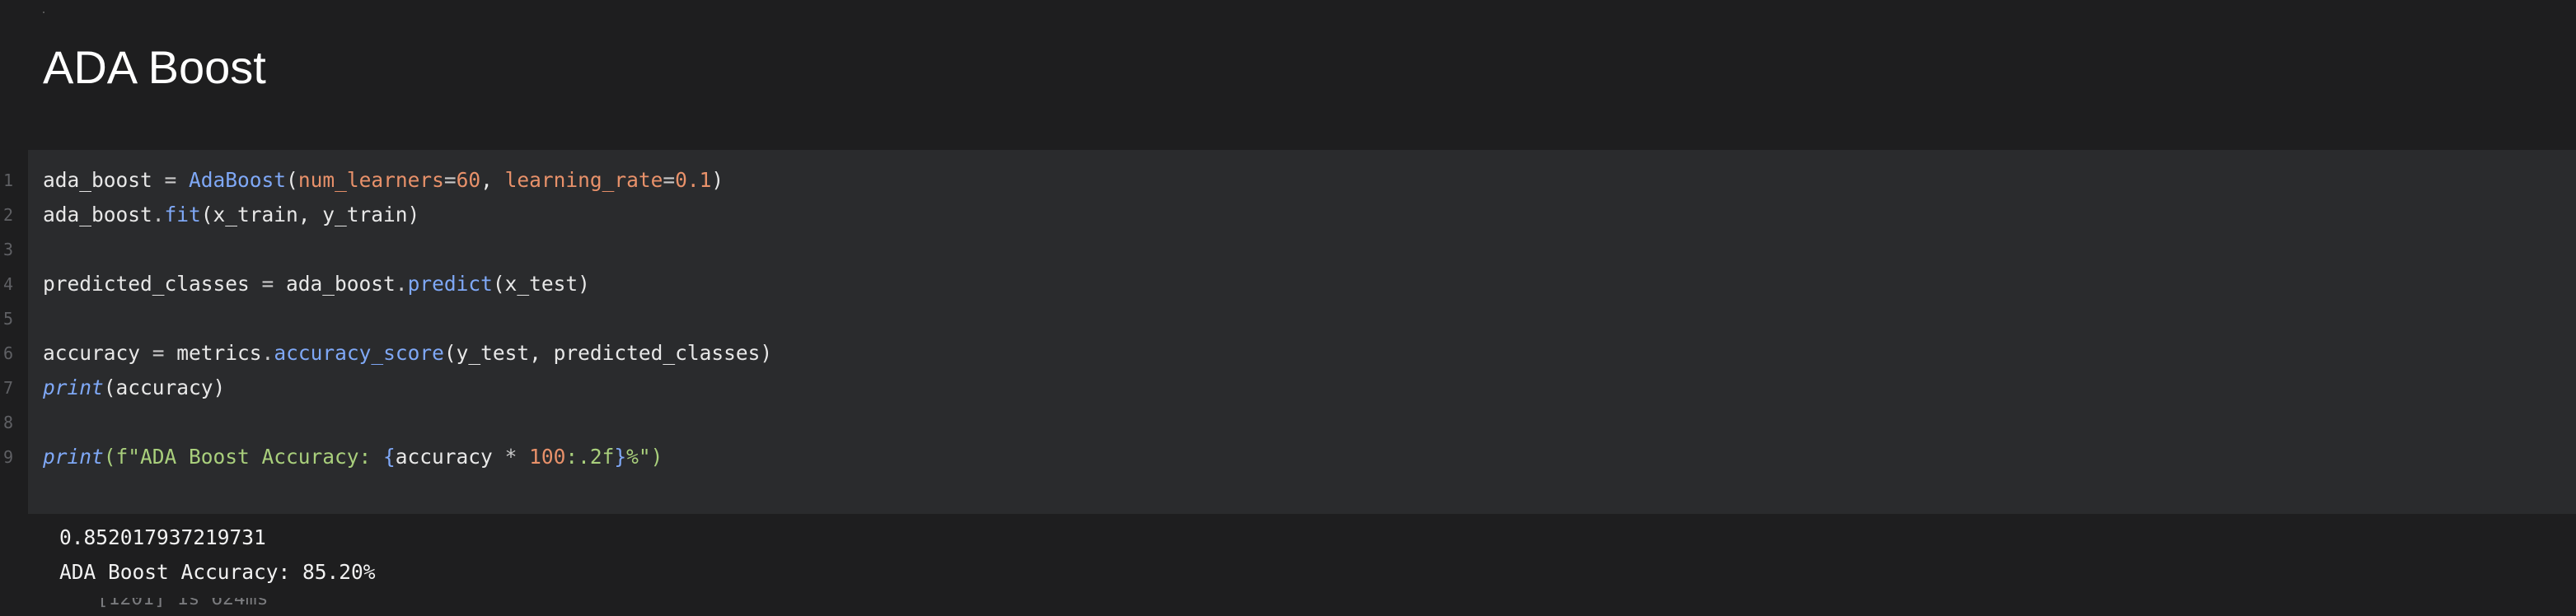 Image resolution: width=2576 pixels, height=616 pixels. I want to click on line-number: 5, so click(8, 319).